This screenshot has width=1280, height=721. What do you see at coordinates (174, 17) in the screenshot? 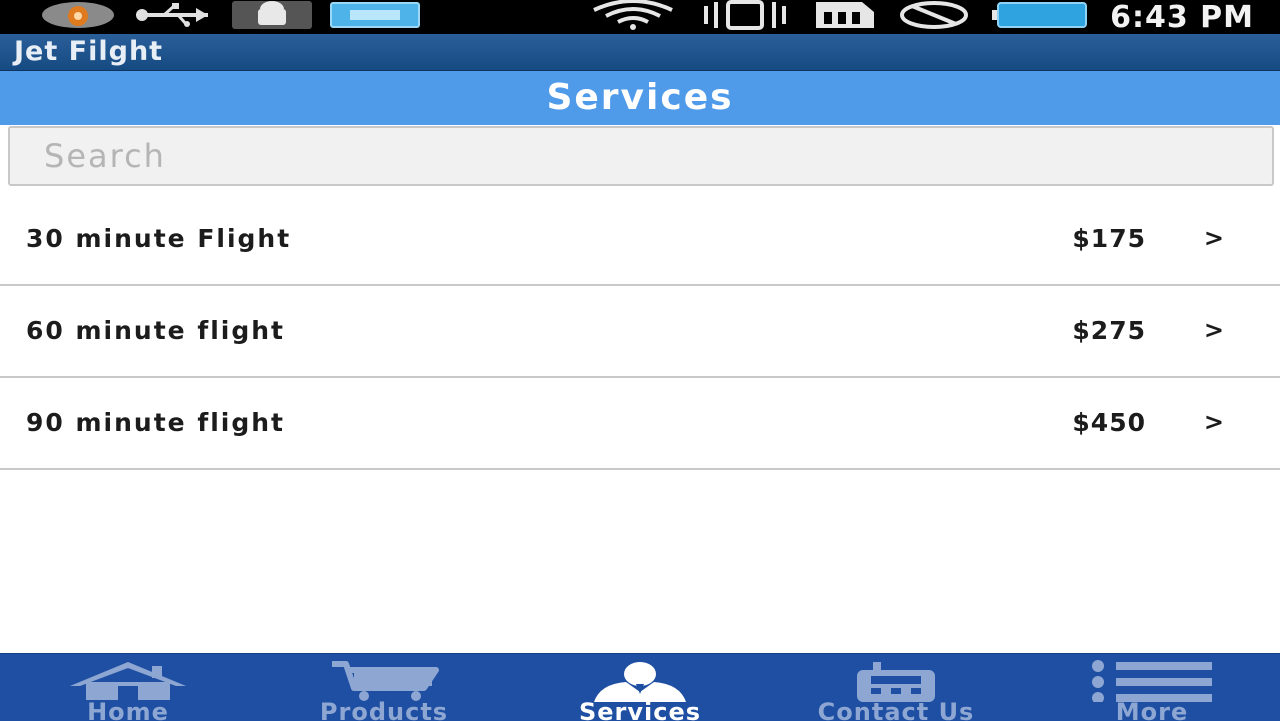
I see `usb-icon` at bounding box center [174, 17].